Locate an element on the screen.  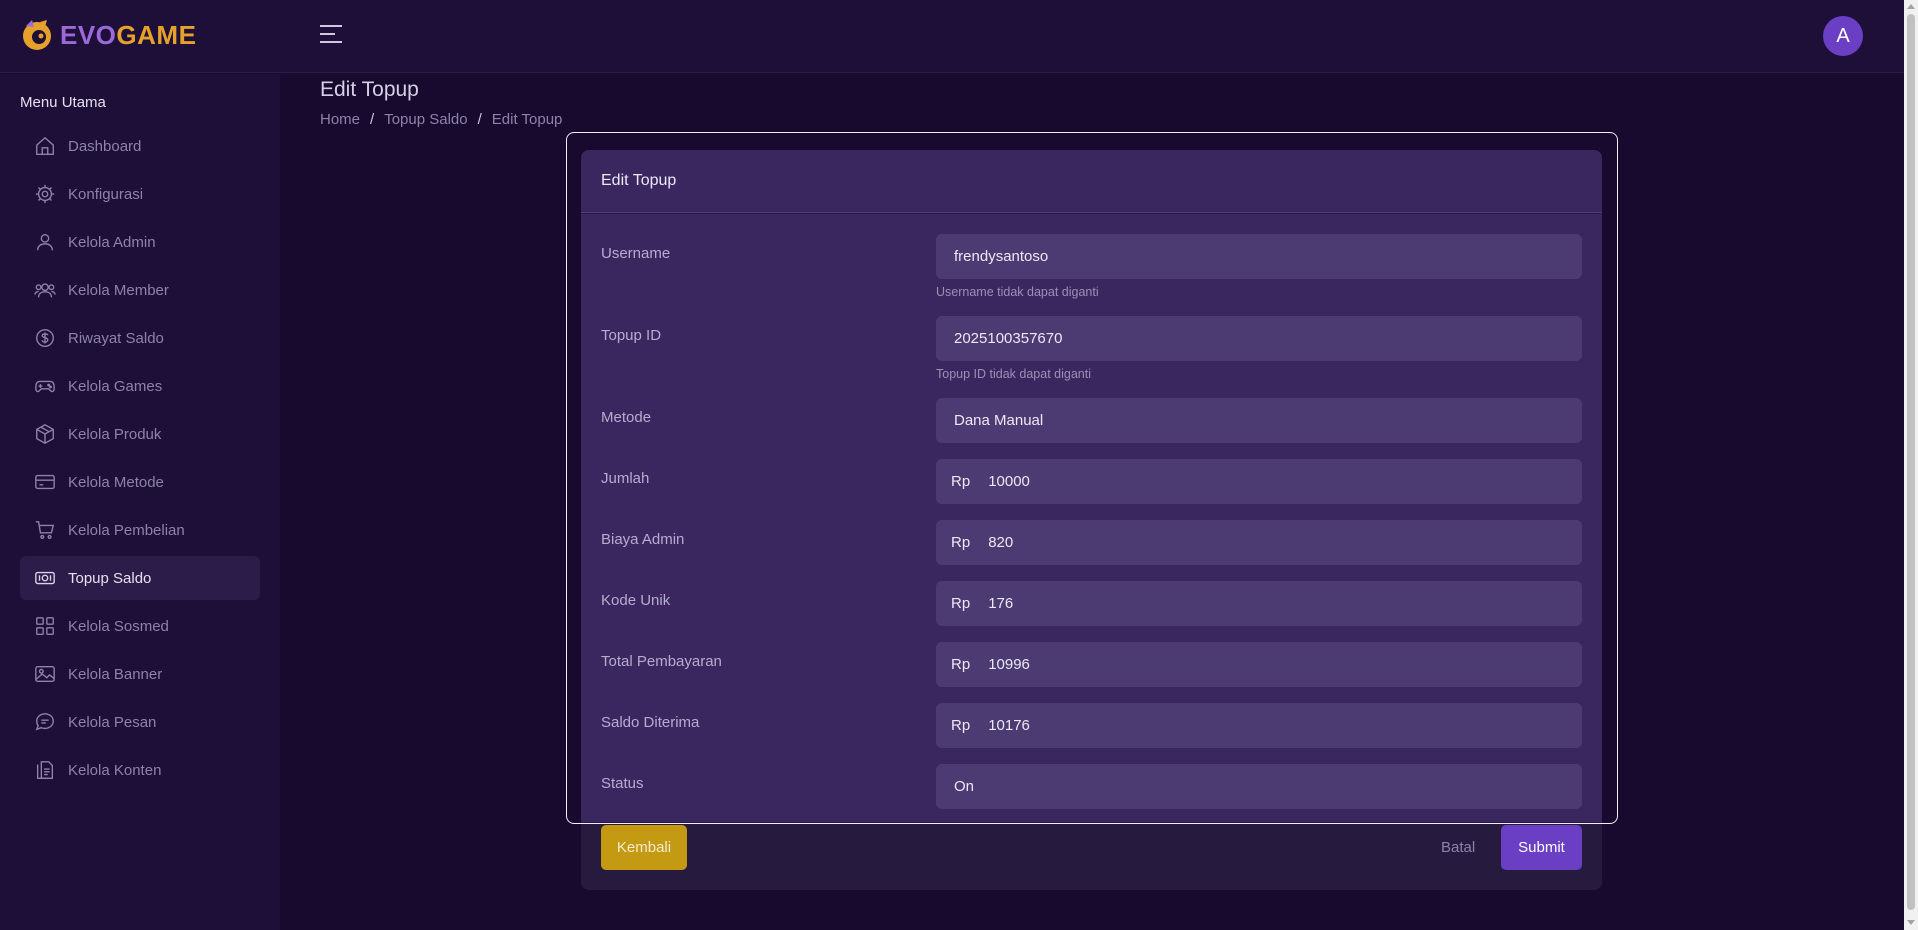
sidebar-item-kelola-member: Kelola Member is located at coordinates (140, 290).